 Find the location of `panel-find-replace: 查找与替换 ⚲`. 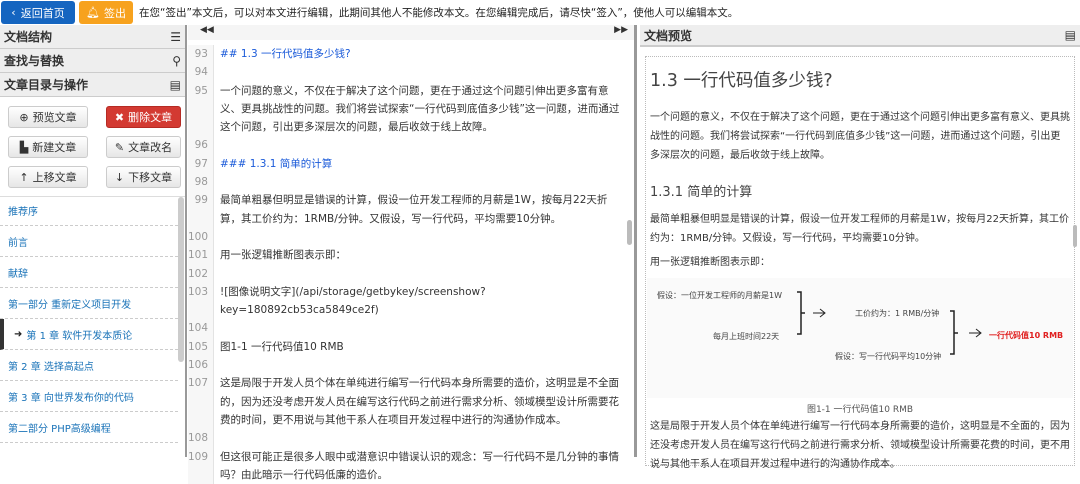

panel-find-replace: 查找与替换 ⚲ is located at coordinates (92, 61).